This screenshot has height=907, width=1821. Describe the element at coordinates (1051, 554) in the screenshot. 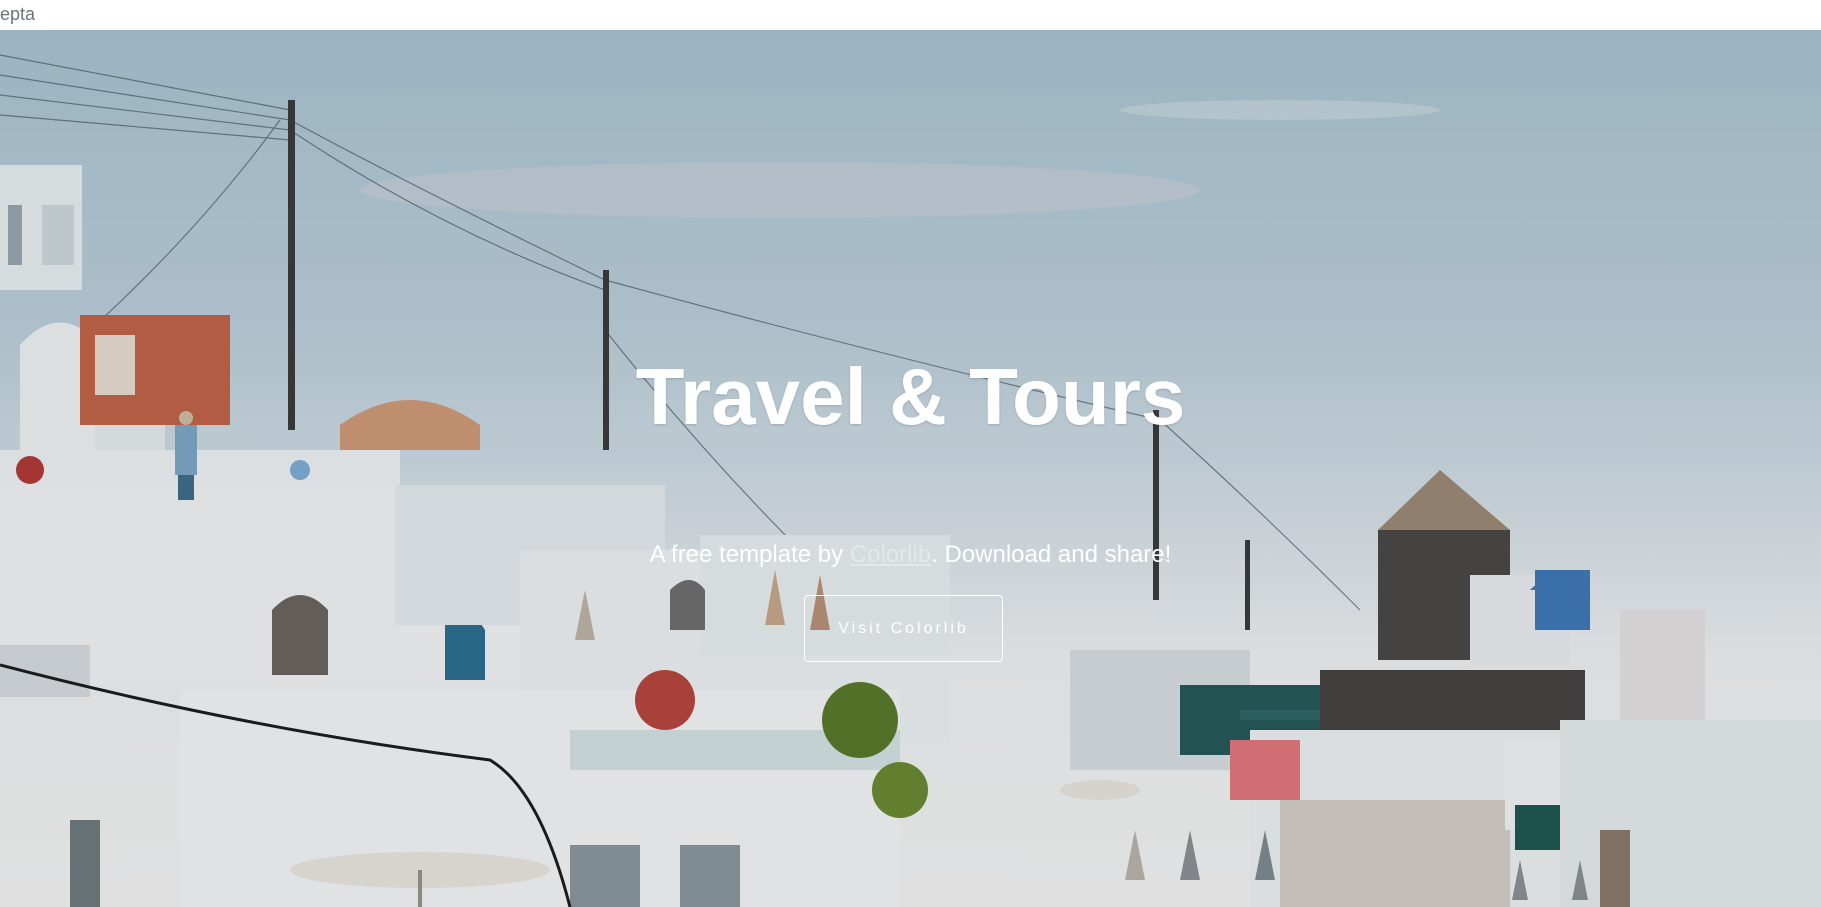

I see `hero-subtitle-text-end: . Download and share!` at that location.